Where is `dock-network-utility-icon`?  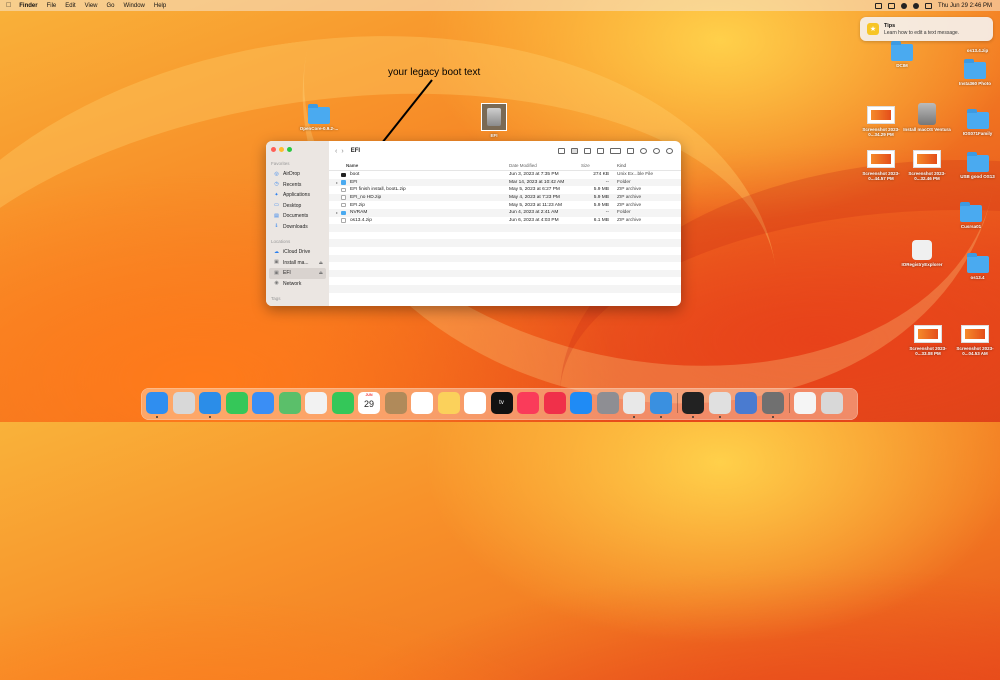
dock-network-utility-icon is located at coordinates (660, 403).